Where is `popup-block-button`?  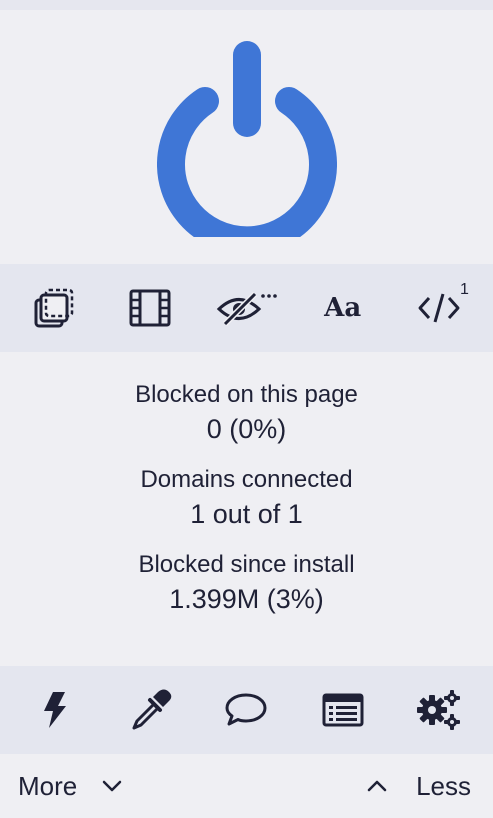 popup-block-button is located at coordinates (54, 308).